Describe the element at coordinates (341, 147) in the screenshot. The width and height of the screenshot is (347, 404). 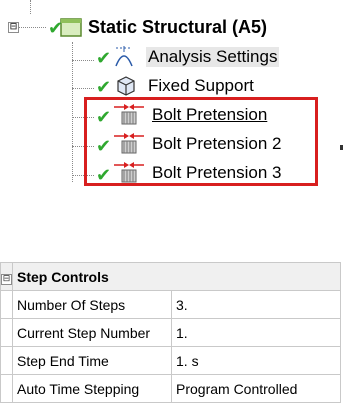
I see `cursor-mark` at that location.